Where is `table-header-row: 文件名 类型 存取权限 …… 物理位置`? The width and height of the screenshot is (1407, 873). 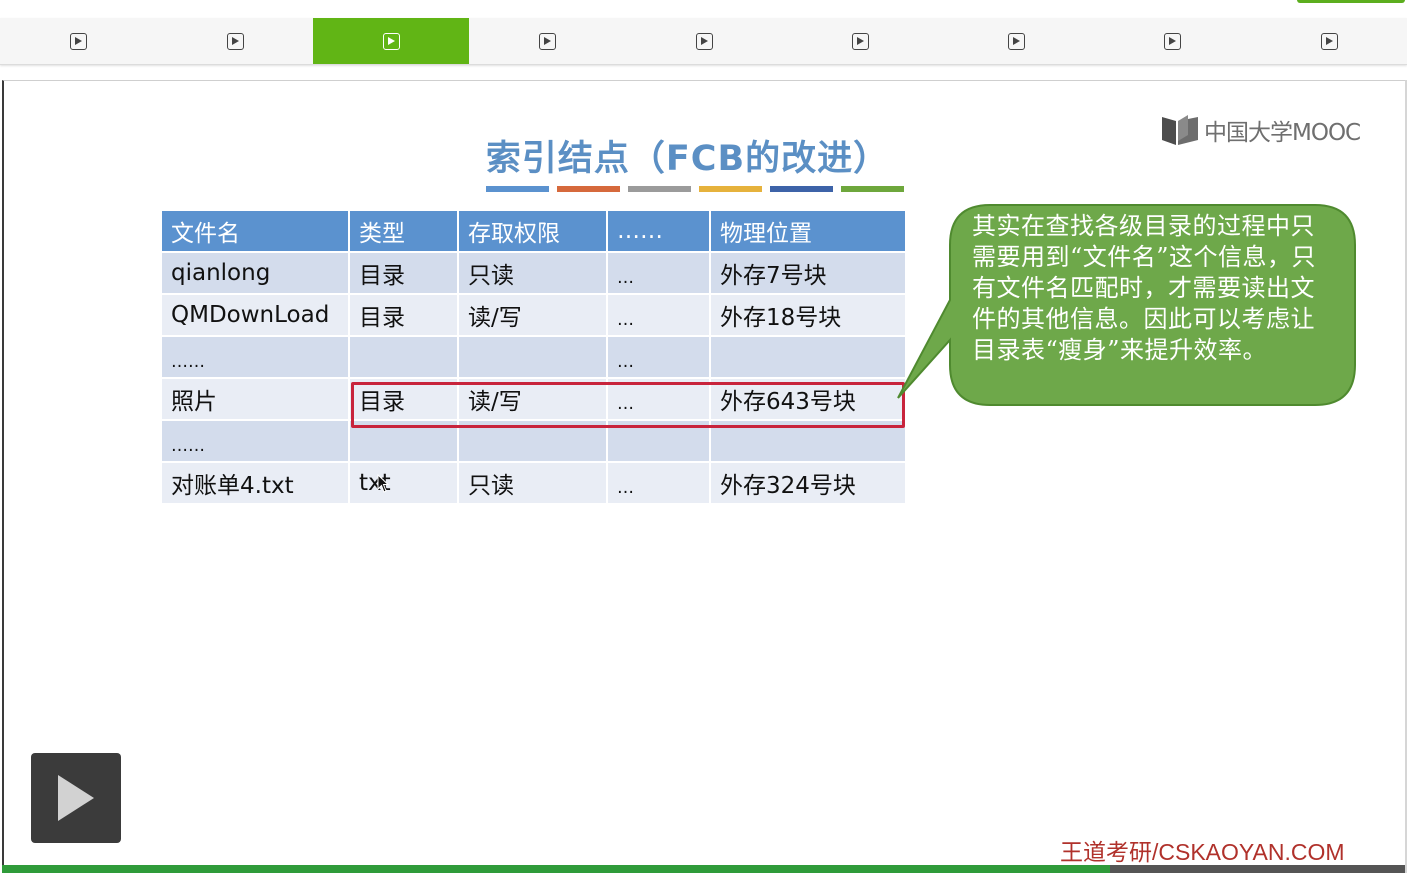
table-header-row: 文件名 类型 存取权限 …… 物理位置 is located at coordinates (533, 231).